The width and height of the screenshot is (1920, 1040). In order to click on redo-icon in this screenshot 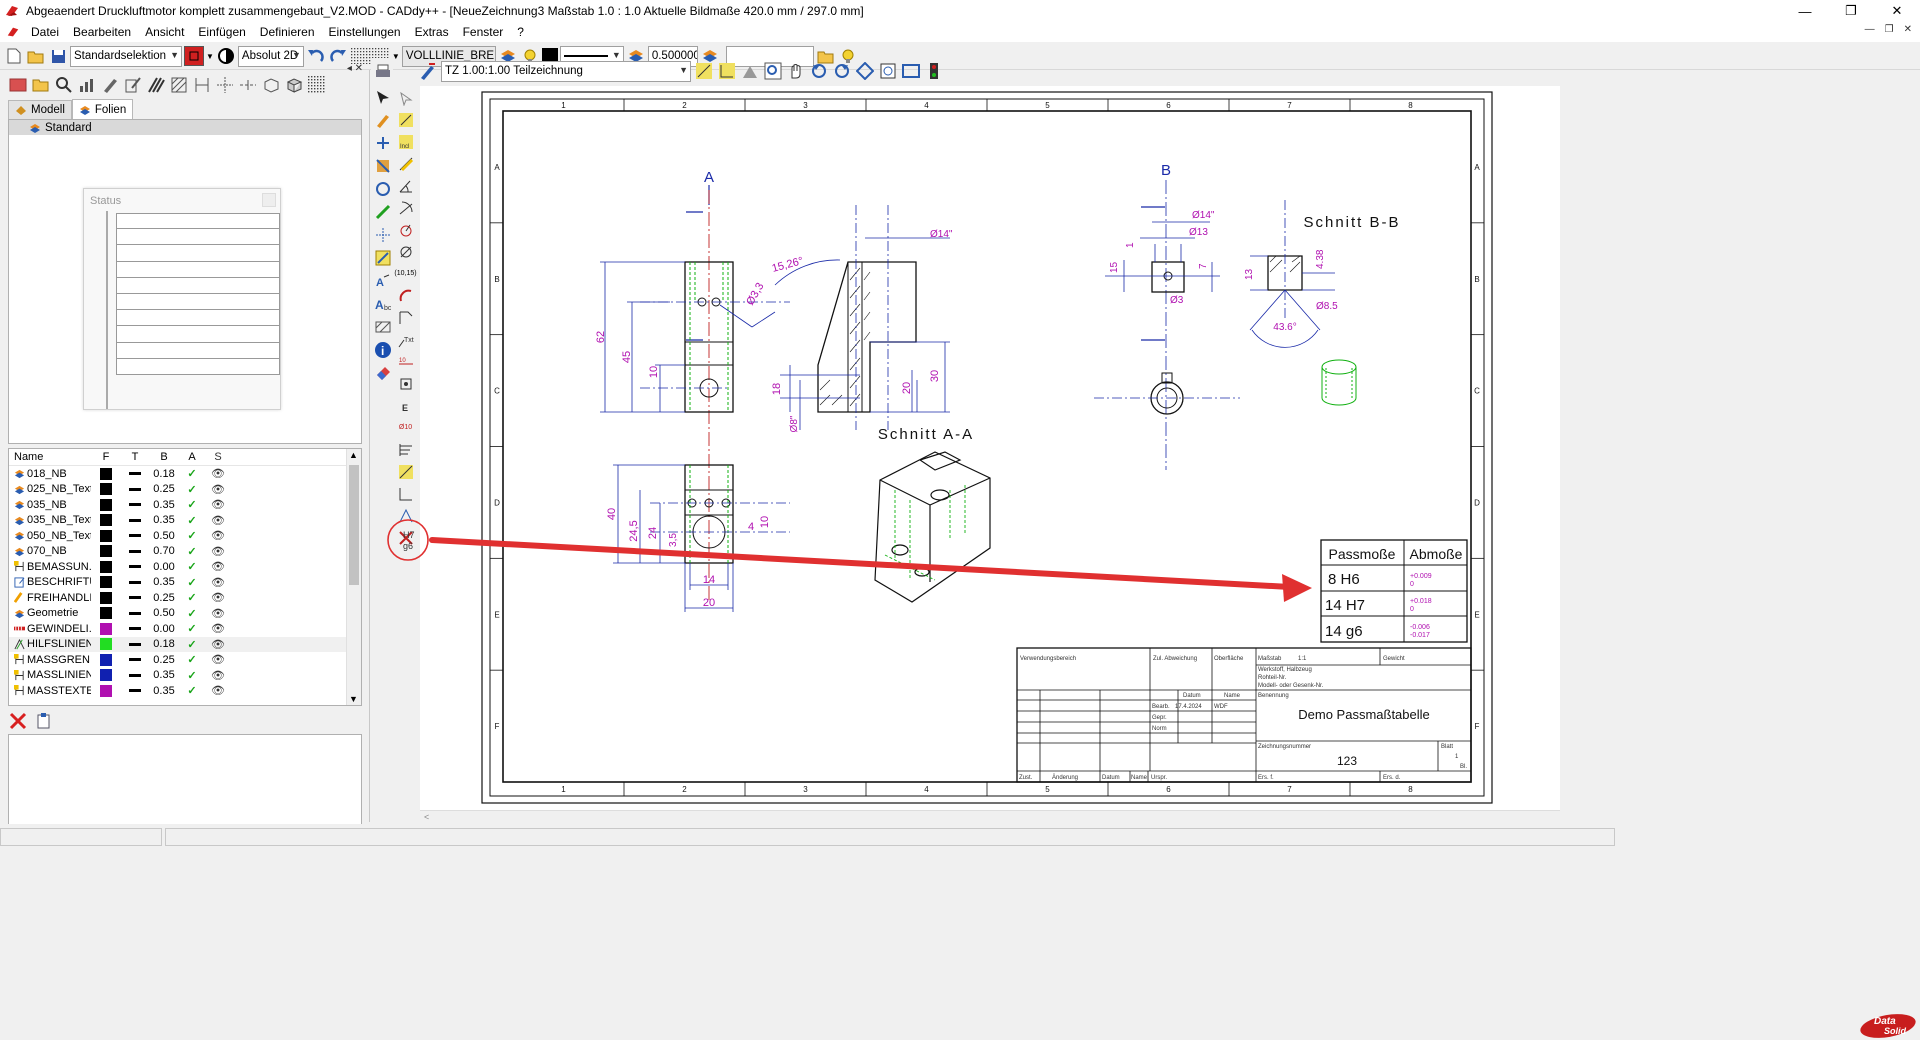, I will do `click(338, 56)`.